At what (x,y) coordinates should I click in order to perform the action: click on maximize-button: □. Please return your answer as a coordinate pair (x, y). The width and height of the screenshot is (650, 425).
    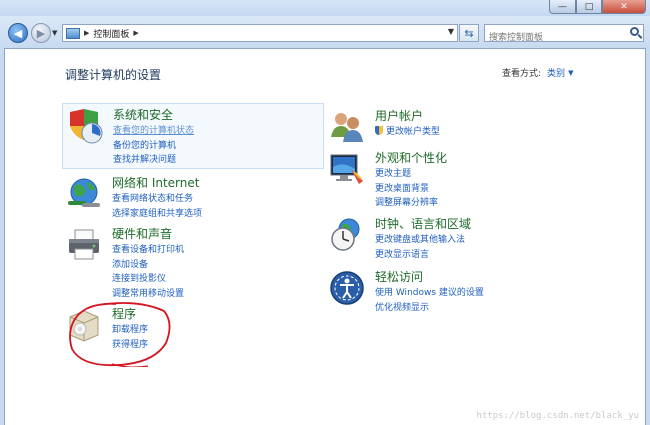
    Looking at the image, I should click on (589, 7).